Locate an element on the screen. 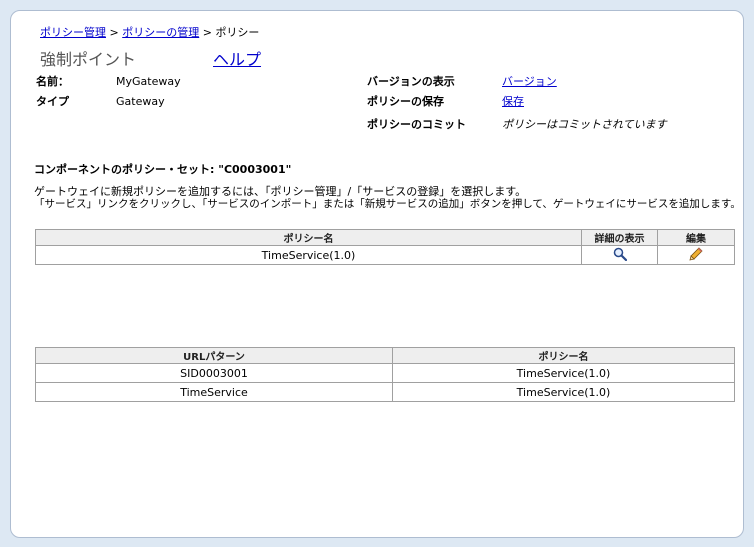  commit-label: ポリシーのコミット is located at coordinates (416, 124).